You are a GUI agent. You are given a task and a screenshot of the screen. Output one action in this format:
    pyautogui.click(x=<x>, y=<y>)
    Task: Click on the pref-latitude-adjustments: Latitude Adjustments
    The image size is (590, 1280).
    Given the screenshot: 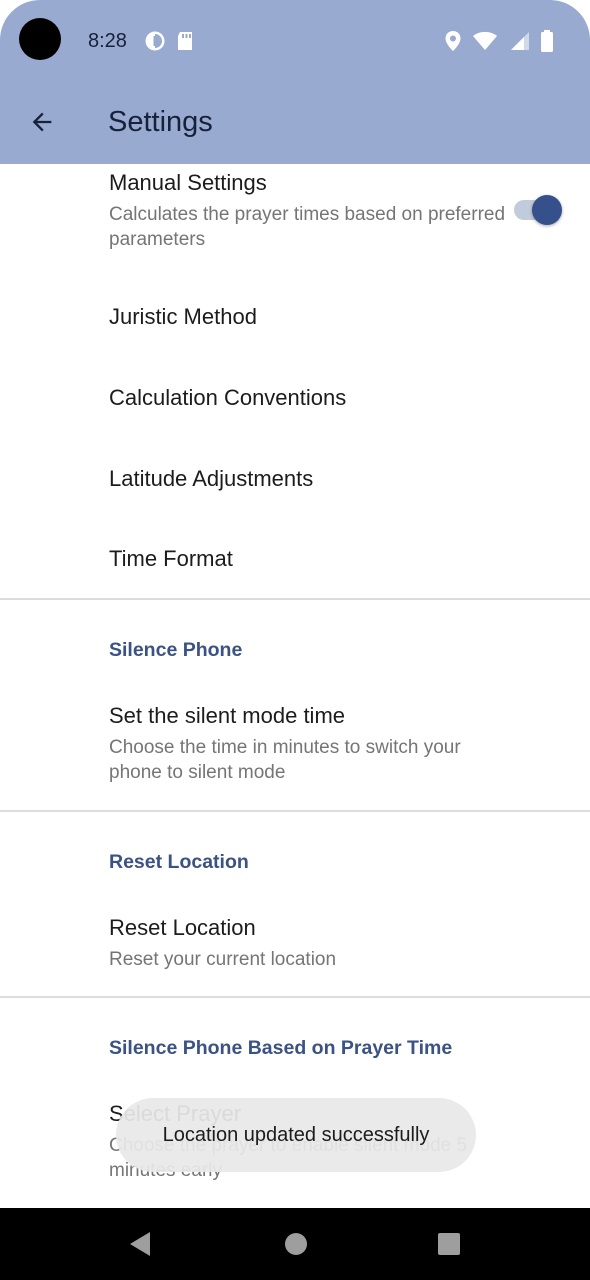 What is the action you would take?
    pyautogui.click(x=295, y=477)
    